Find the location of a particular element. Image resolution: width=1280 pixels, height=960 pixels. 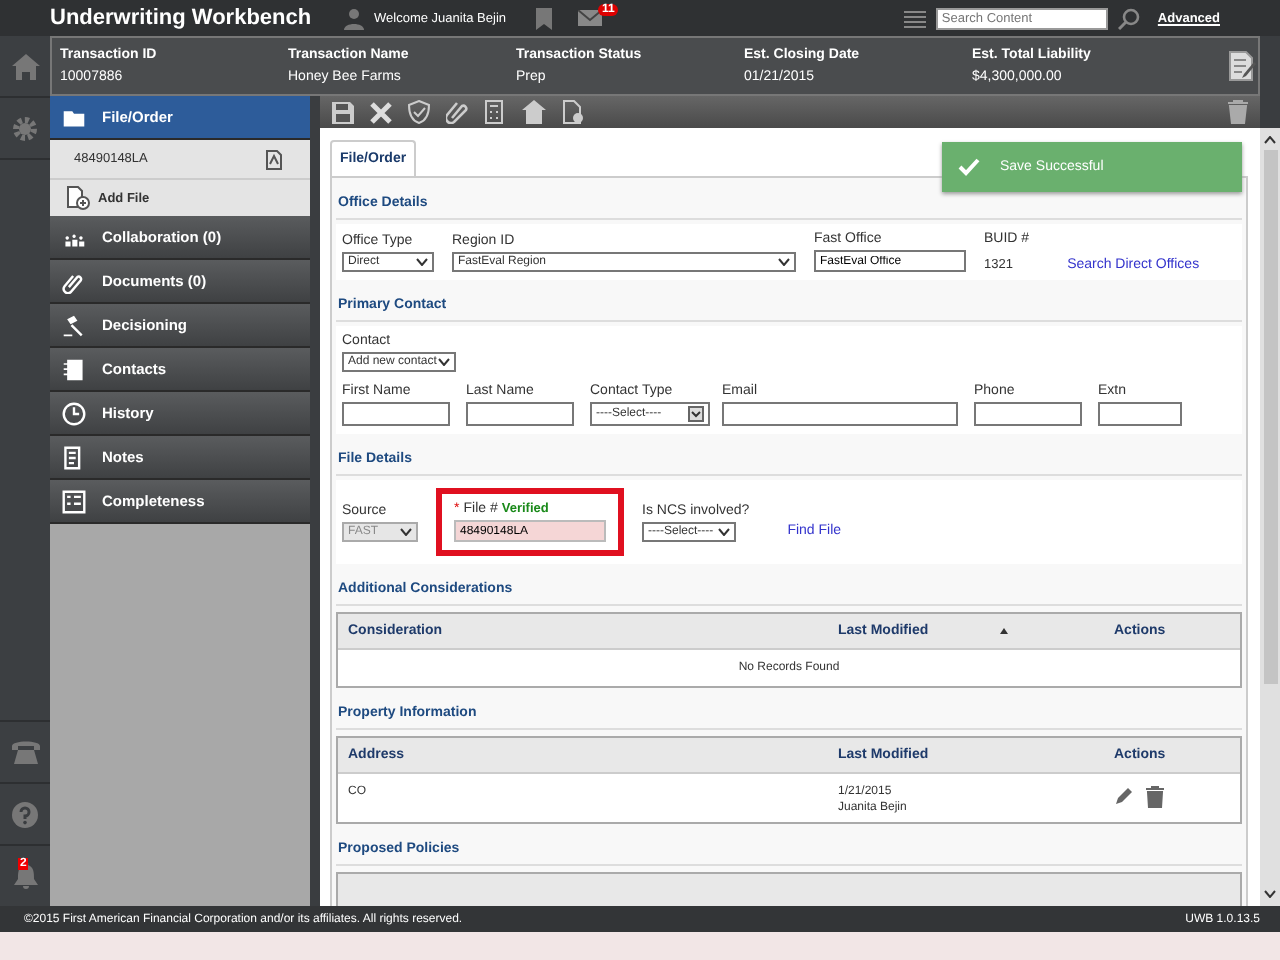

user-icon is located at coordinates (354, 18).